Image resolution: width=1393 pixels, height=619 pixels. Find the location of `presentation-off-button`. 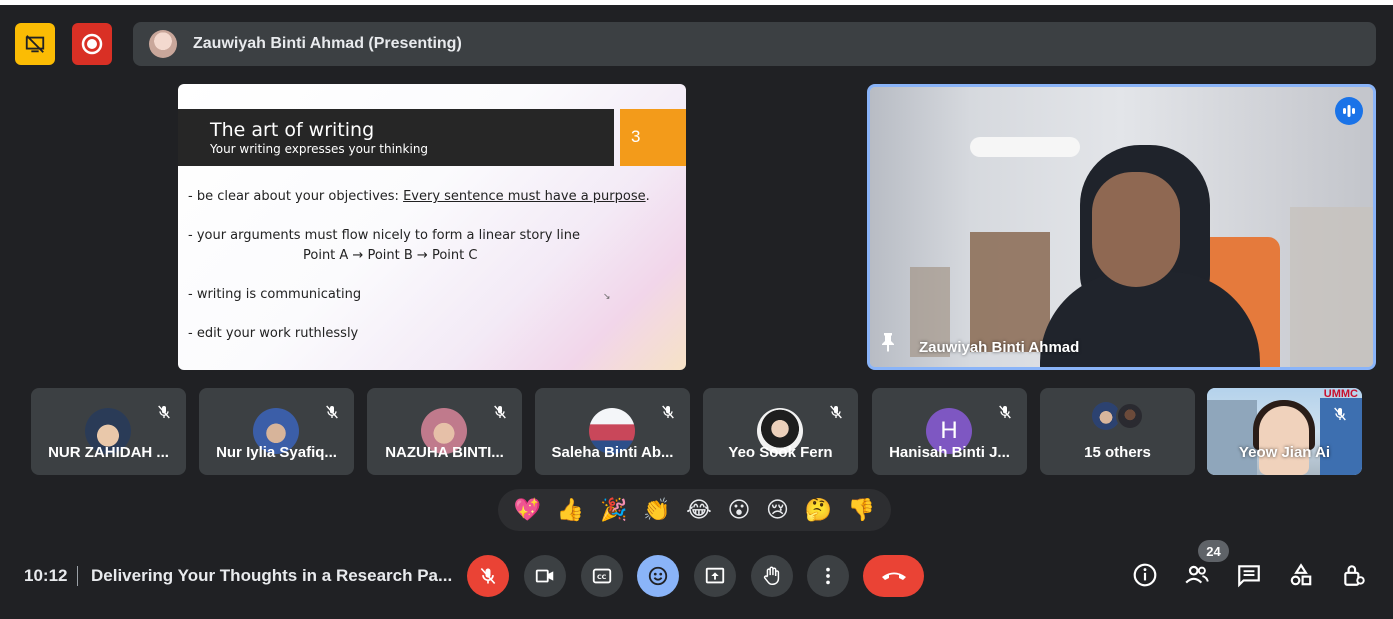

presentation-off-button is located at coordinates (35, 44).